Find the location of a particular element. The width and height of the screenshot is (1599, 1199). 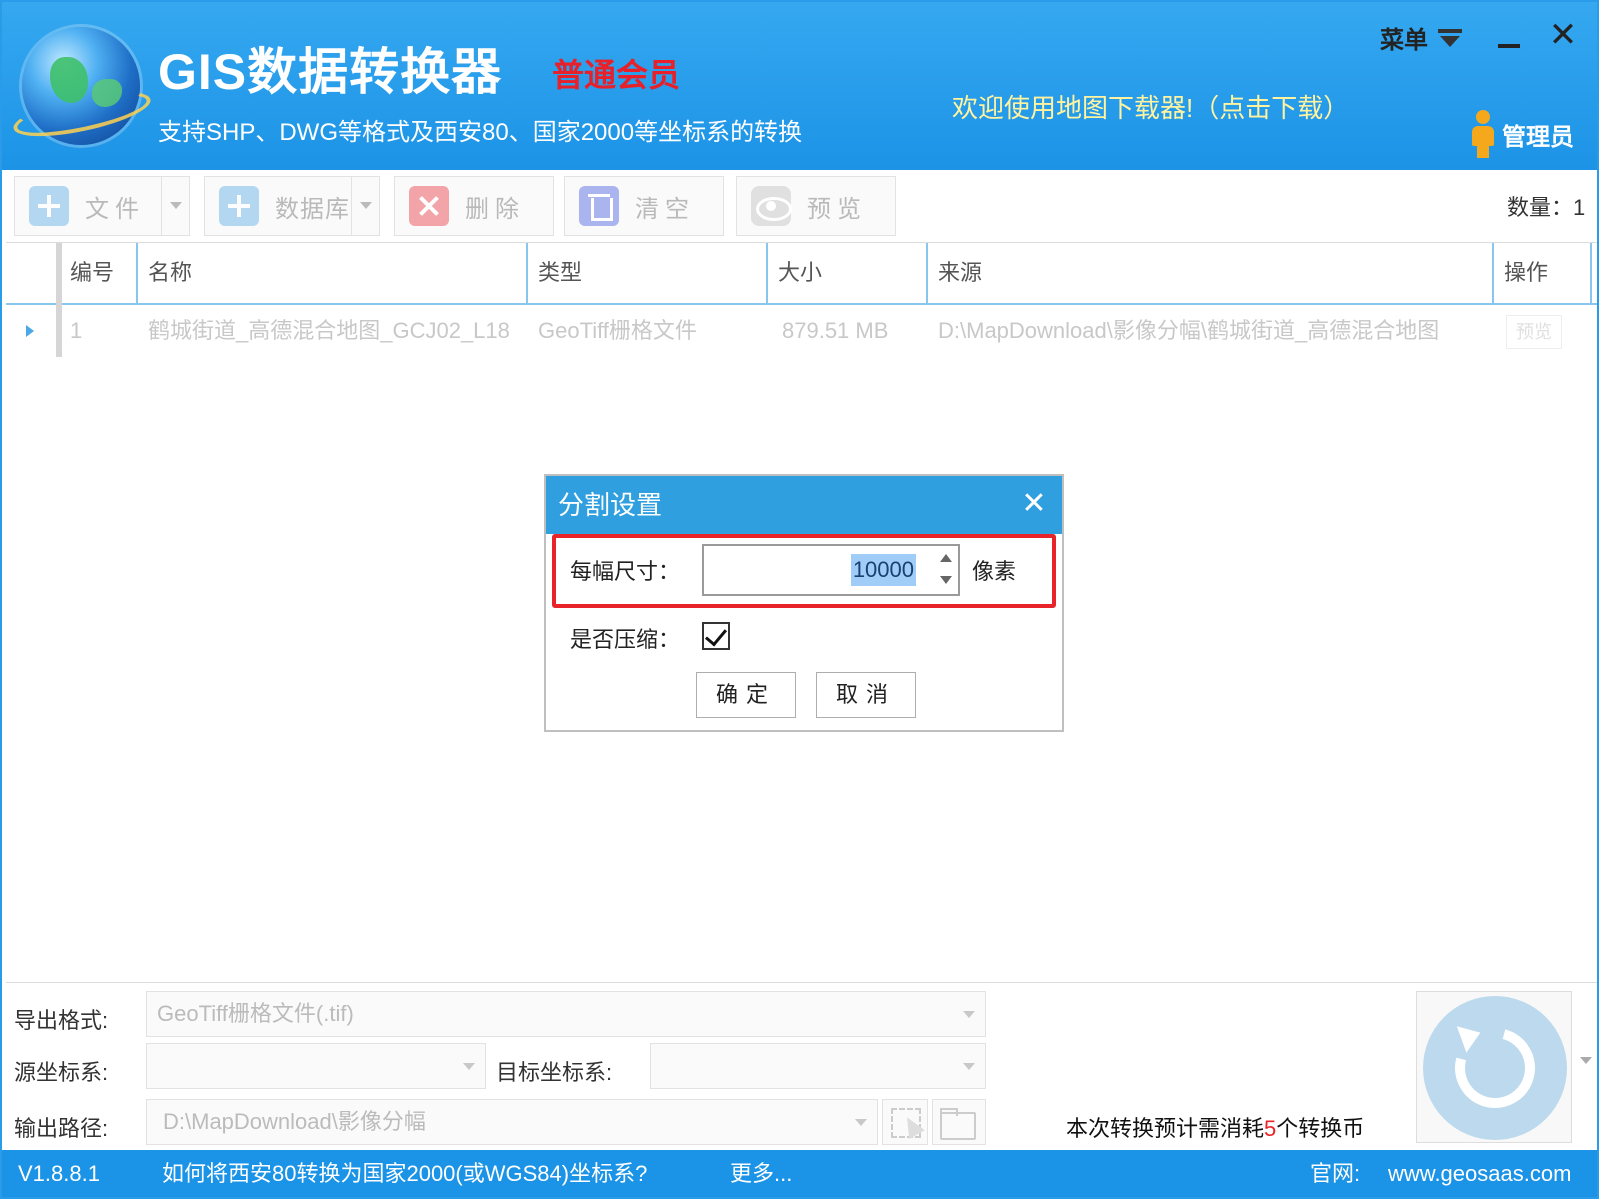

table-header: 编号 名称 类型 大小 来源 操作 is located at coordinates (801, 274).